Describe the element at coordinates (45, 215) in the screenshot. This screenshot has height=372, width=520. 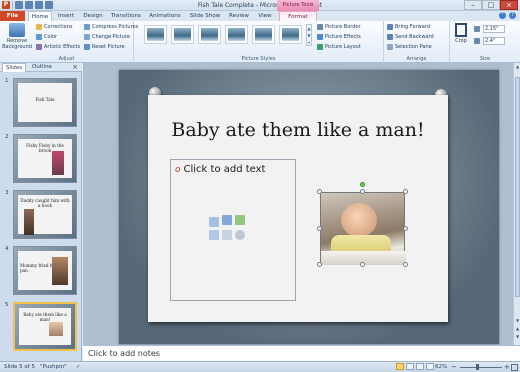
I see `thumbnail-slide: Daddy caught him with a hook` at that location.